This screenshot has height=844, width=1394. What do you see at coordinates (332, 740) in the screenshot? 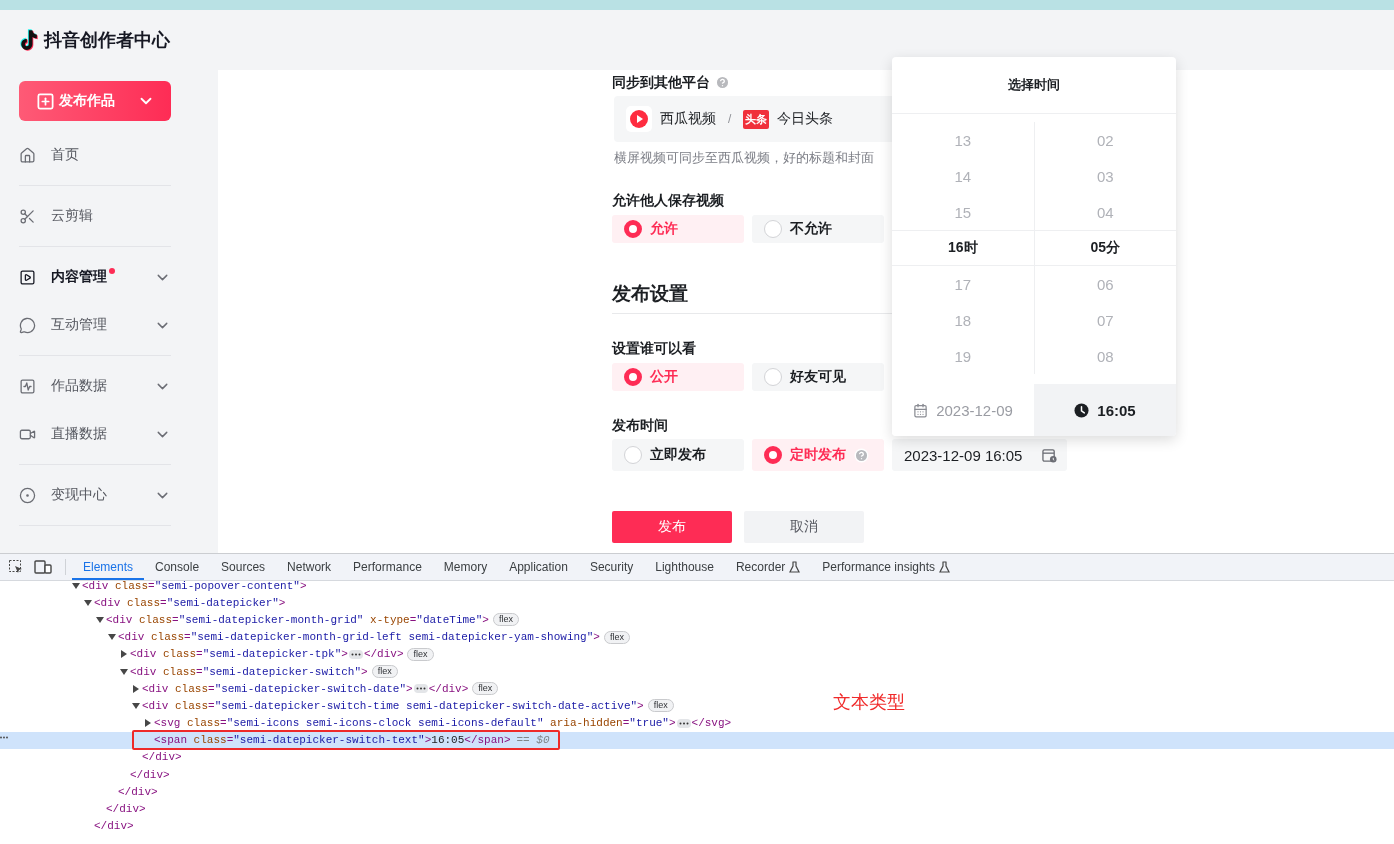
I see `code-text: <span class="semi-datepicker-switch-text">16:05</span>` at bounding box center [332, 740].